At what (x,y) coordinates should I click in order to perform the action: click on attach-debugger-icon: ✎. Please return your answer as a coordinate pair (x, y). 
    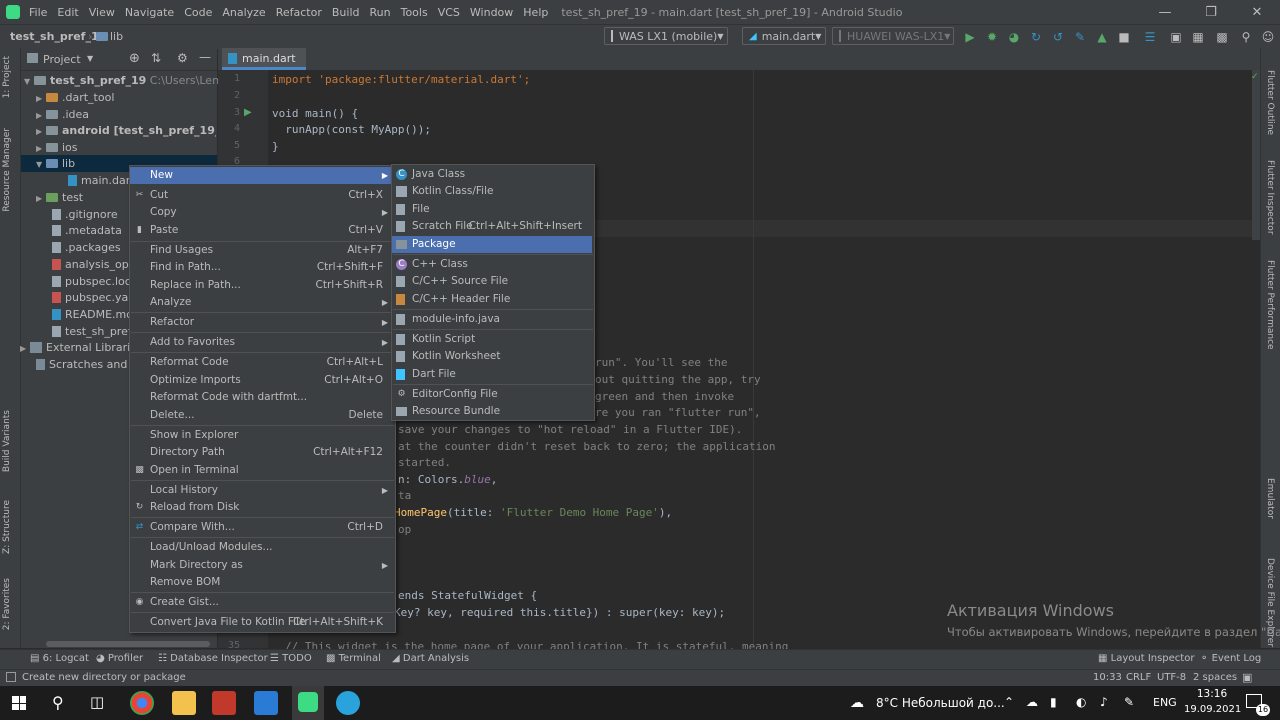
    Looking at the image, I should click on (1080, 37).